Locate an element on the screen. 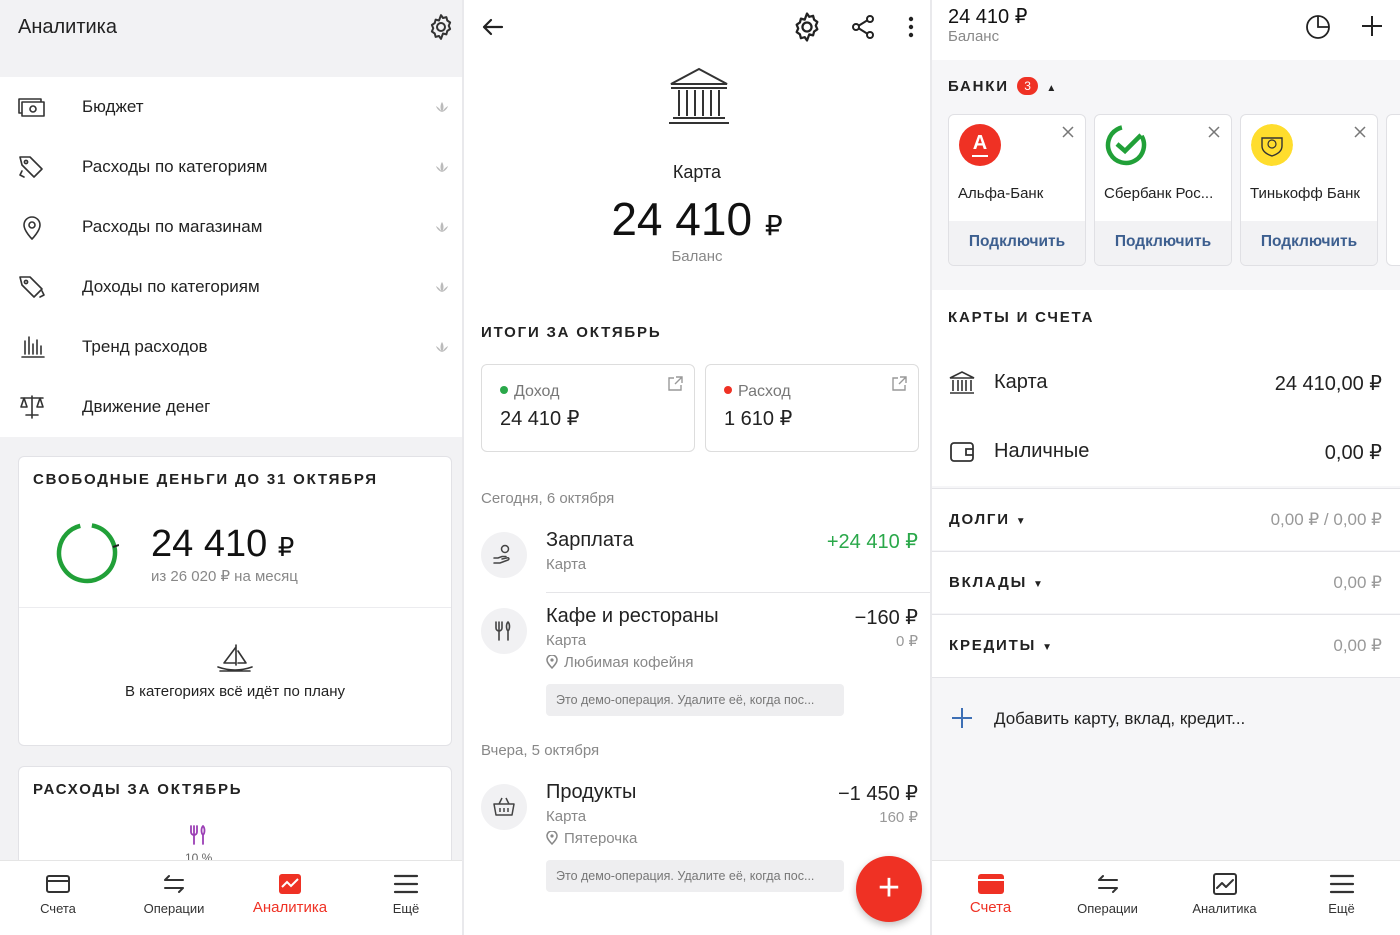 This screenshot has height=935, width=1400. banks-count-badge: 3 is located at coordinates (1027, 86).